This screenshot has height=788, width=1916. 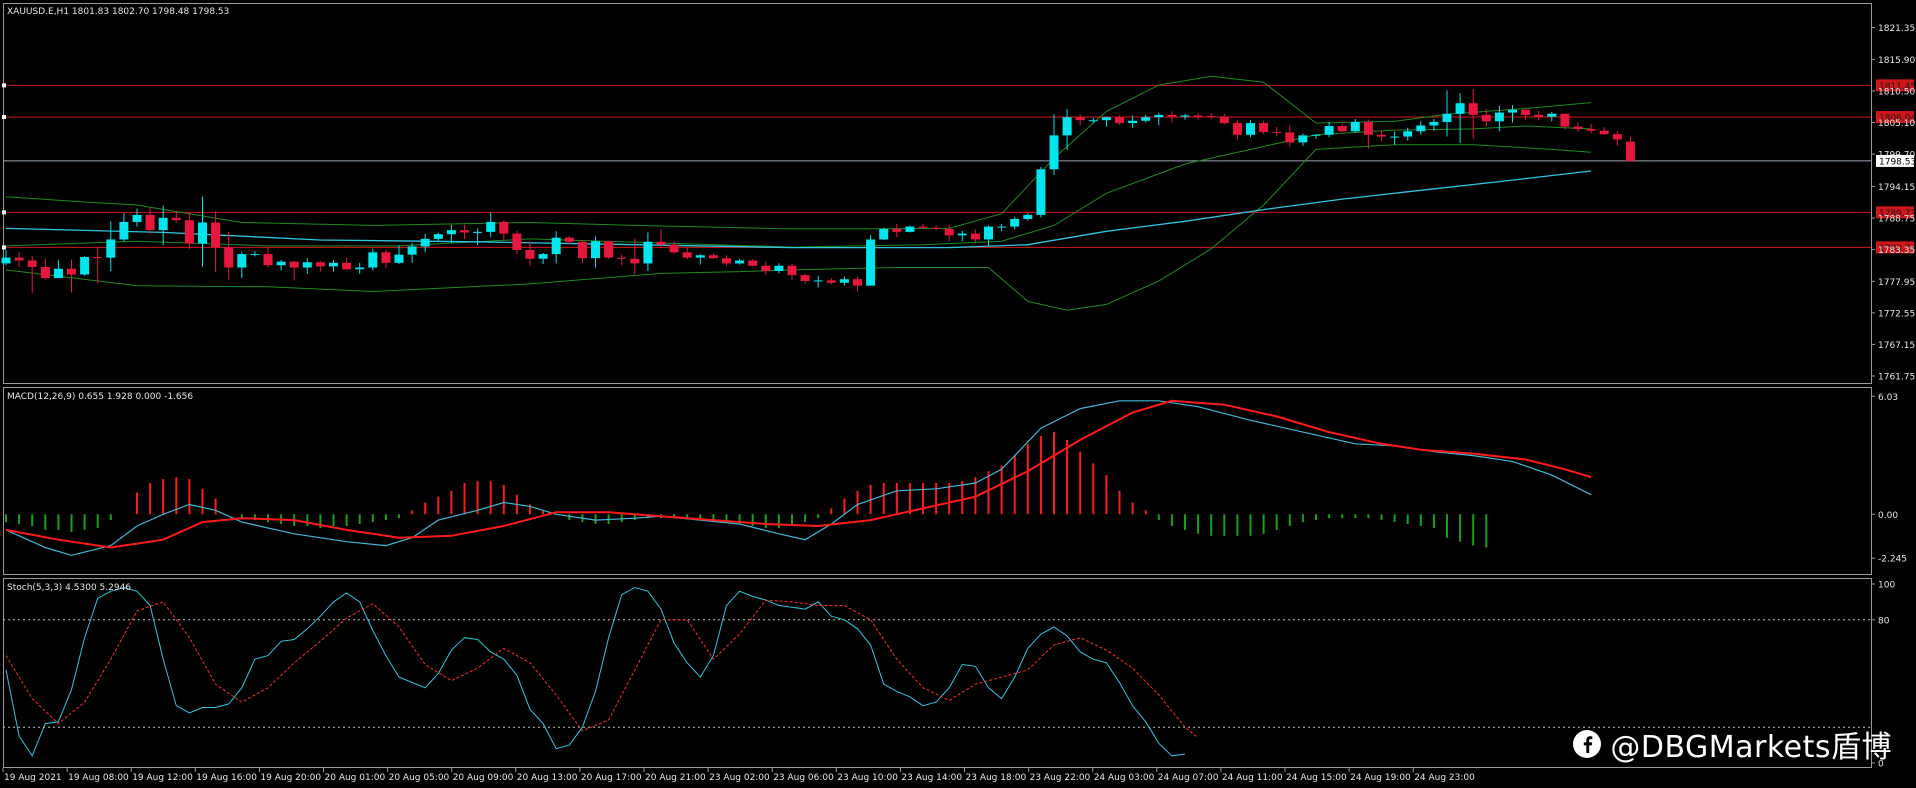 What do you see at coordinates (1896, 156) in the screenshot?
I see `price-tick-label: 1799.70` at bounding box center [1896, 156].